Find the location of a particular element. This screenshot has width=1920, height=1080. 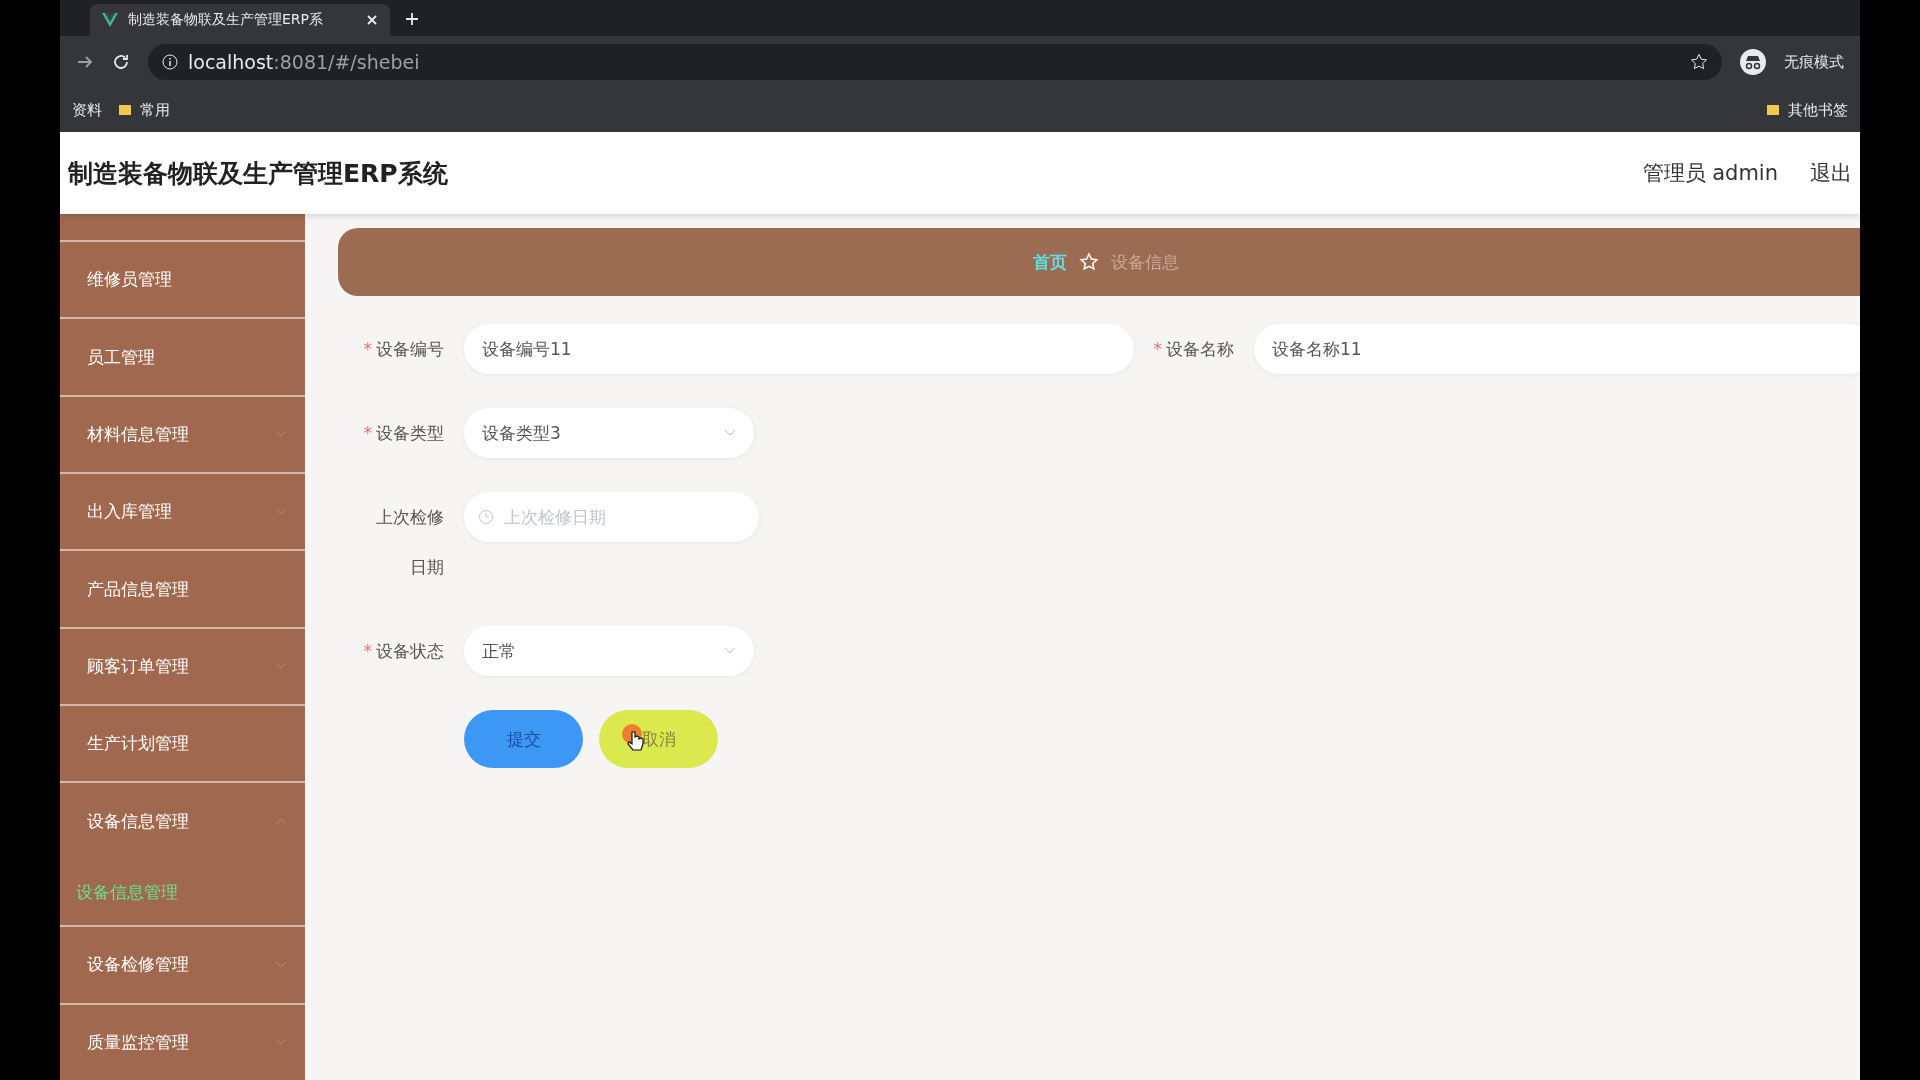

incognito-icon is located at coordinates (1753, 62).